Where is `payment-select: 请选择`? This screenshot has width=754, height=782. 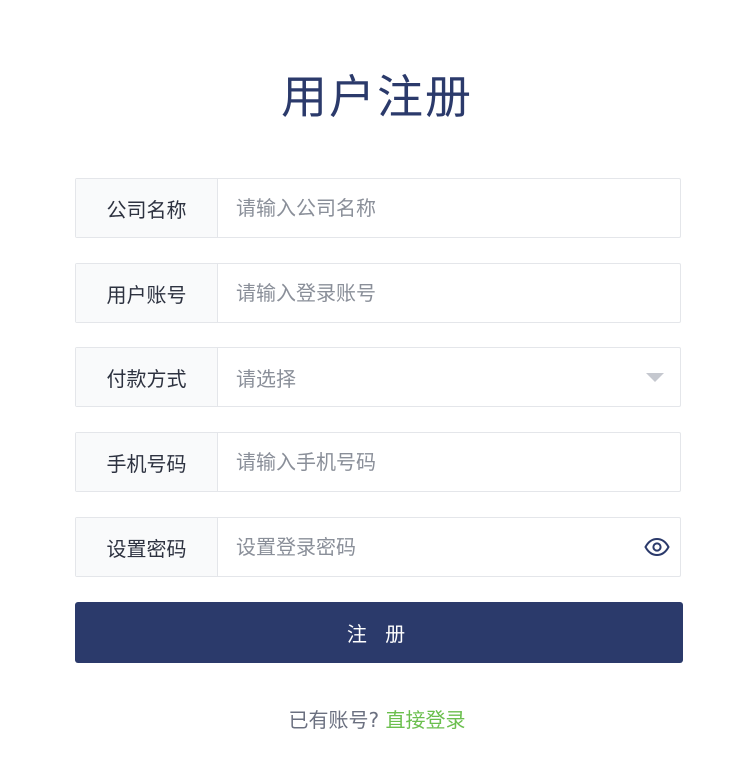 payment-select: 请选择 is located at coordinates (449, 377).